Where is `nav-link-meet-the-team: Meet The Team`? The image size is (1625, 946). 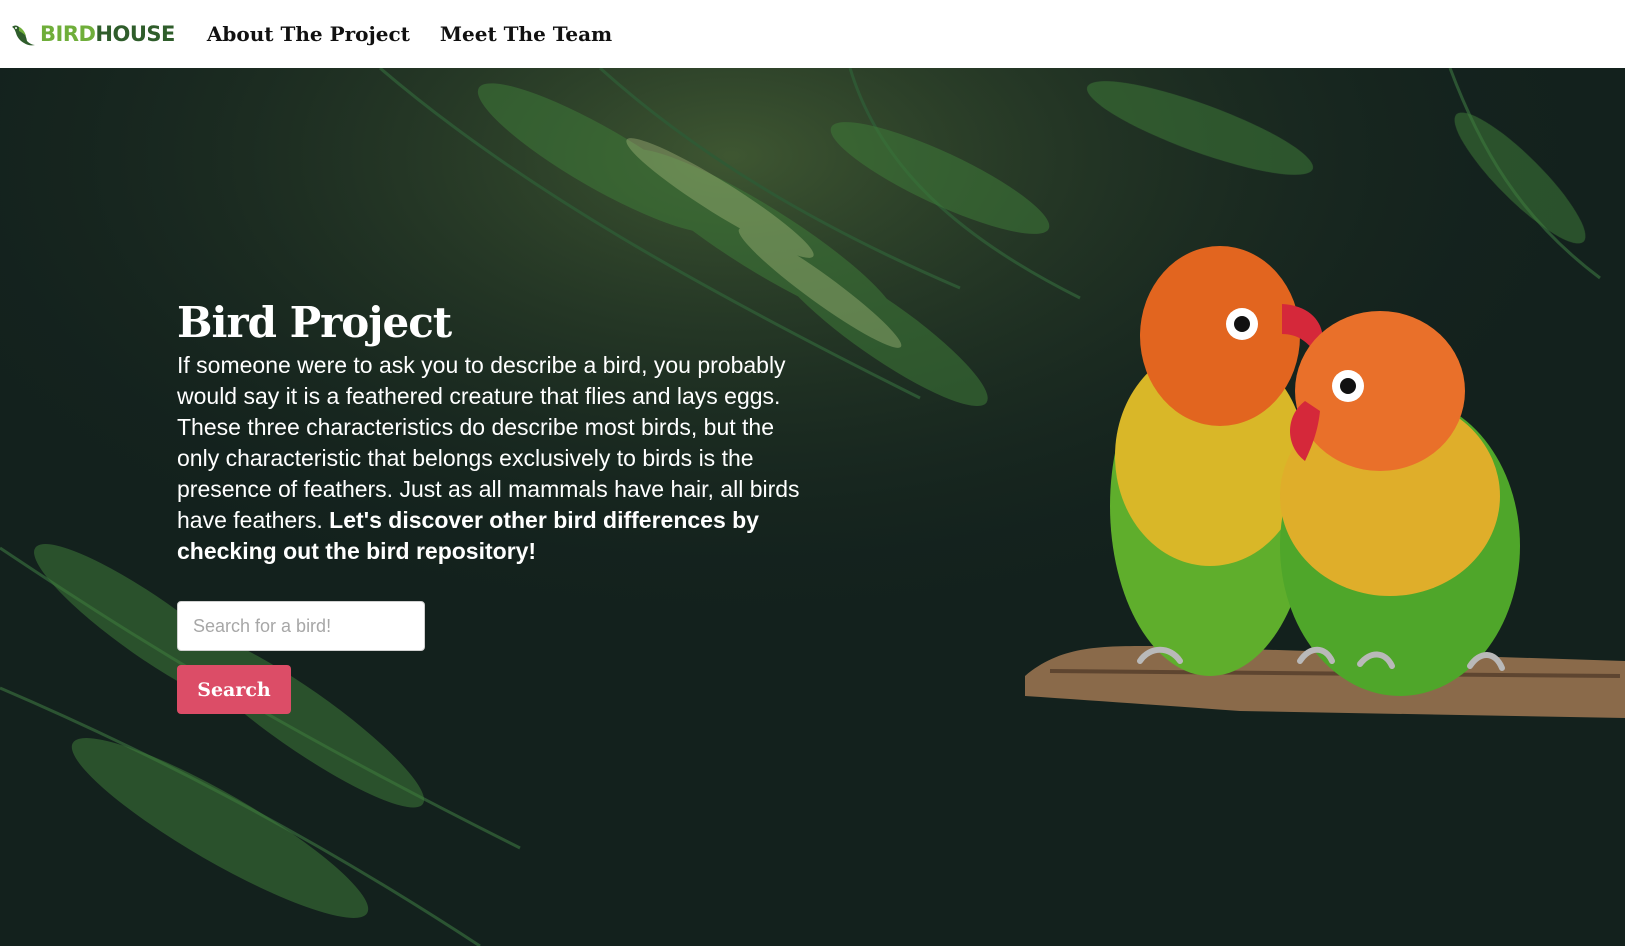
nav-link-meet-the-team: Meet The Team is located at coordinates (526, 34).